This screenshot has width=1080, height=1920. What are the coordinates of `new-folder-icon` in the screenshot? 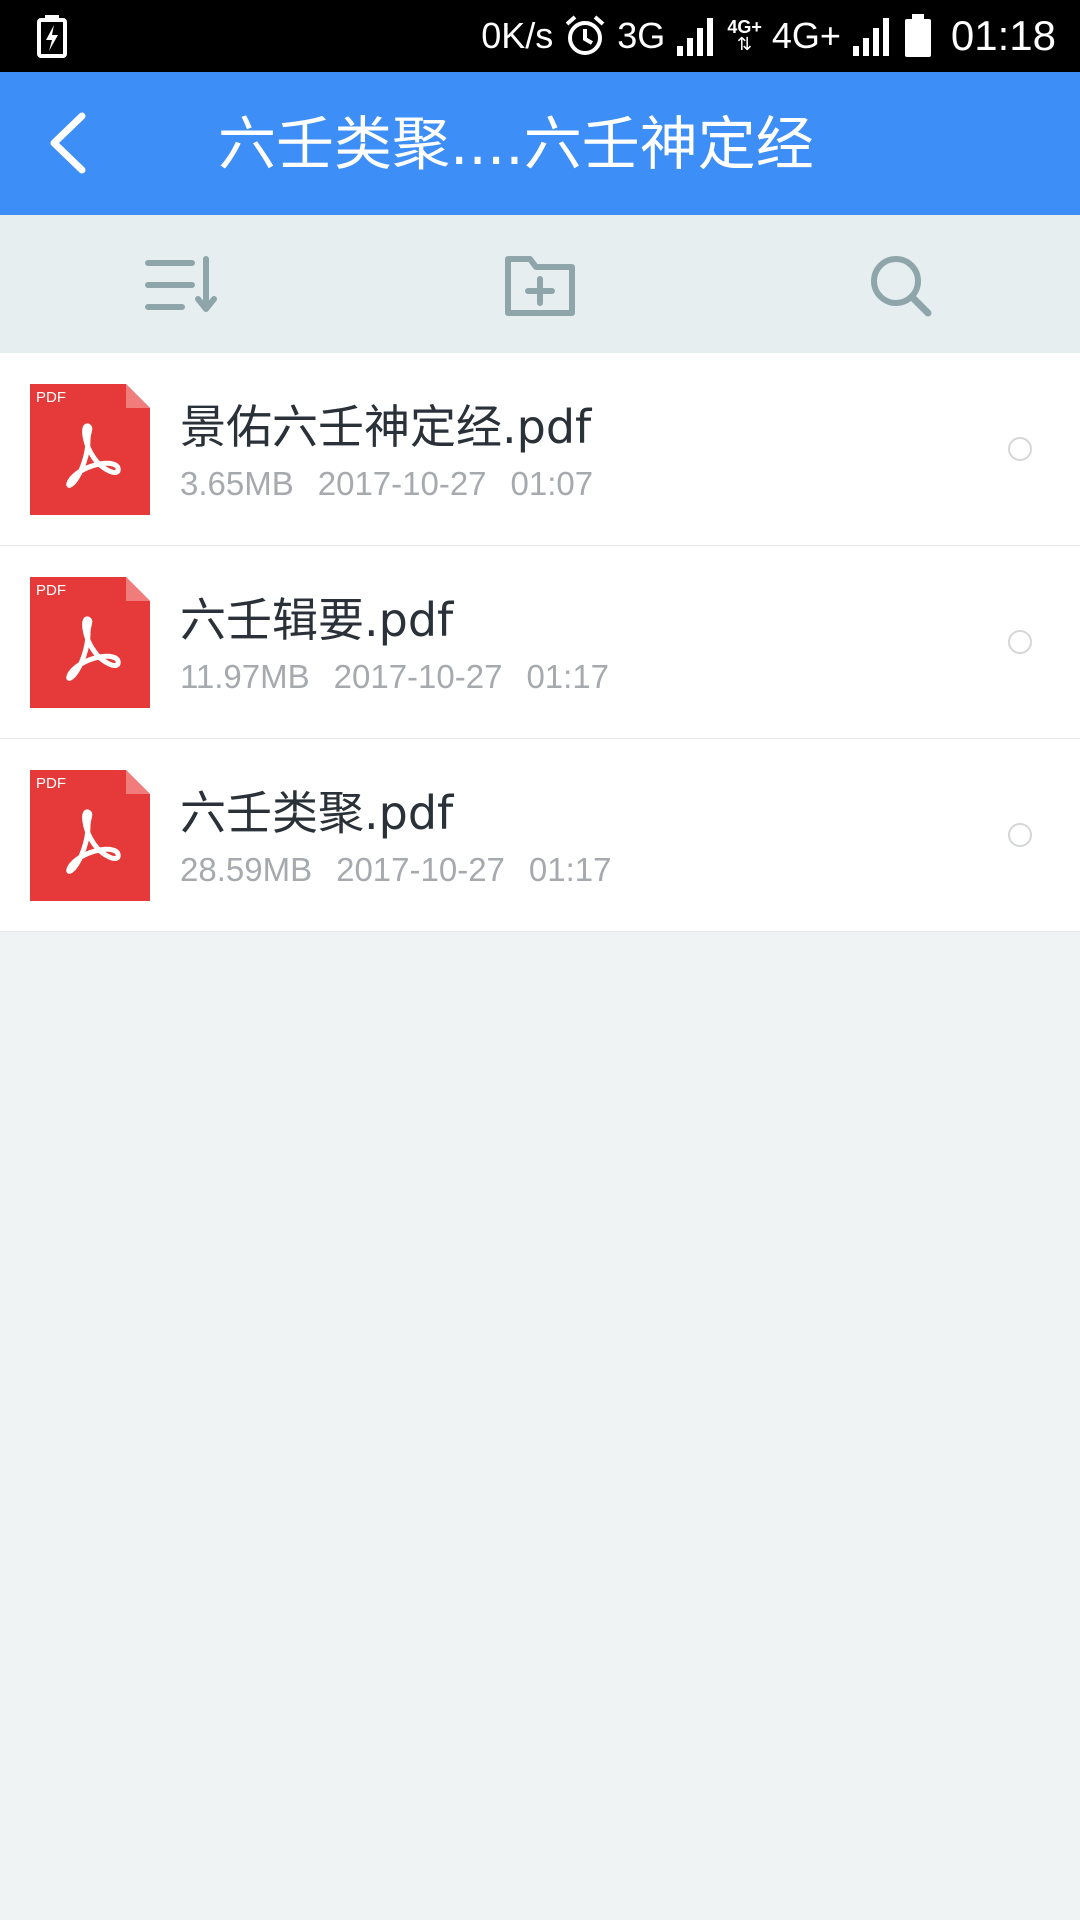 It's located at (540, 285).